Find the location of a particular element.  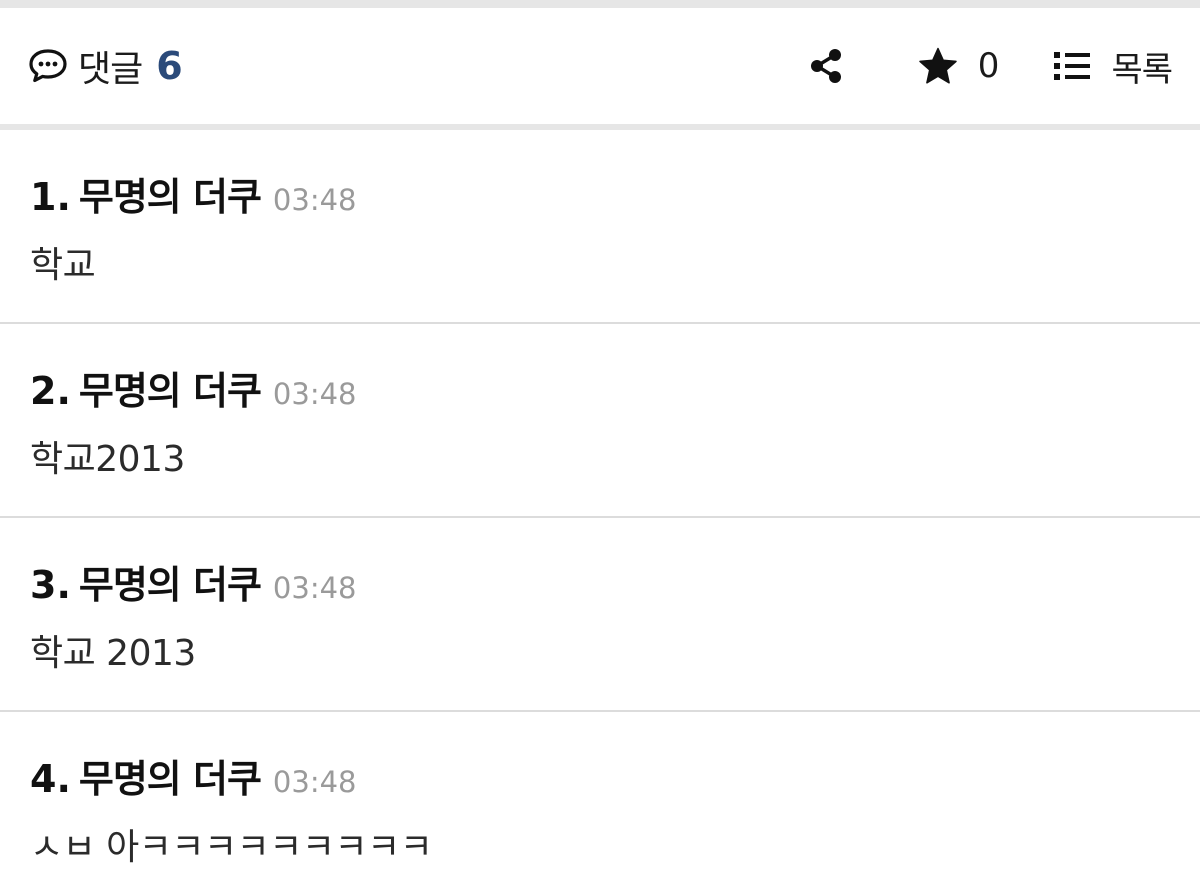

header-actions: 0 목록 is located at coordinates (989, 66).